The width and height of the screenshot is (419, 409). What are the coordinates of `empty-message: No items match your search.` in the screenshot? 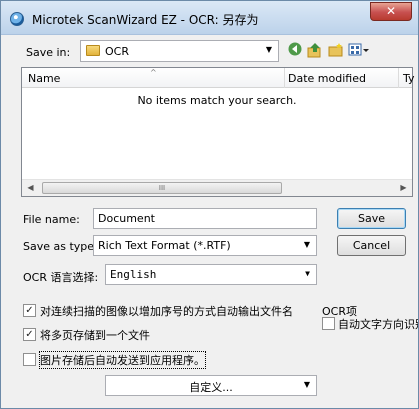 It's located at (217, 100).